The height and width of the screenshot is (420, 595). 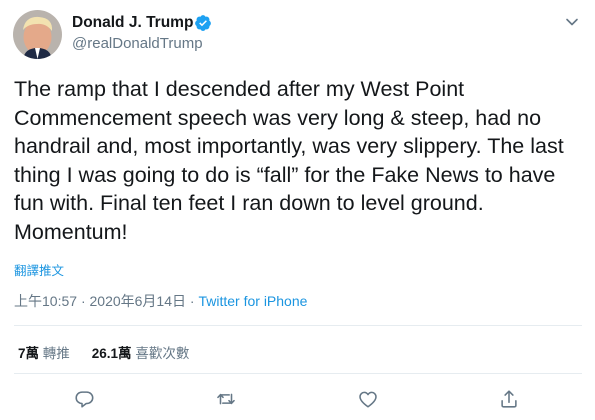 I want to click on tweet-time: 上午10:57, so click(x=45, y=301).